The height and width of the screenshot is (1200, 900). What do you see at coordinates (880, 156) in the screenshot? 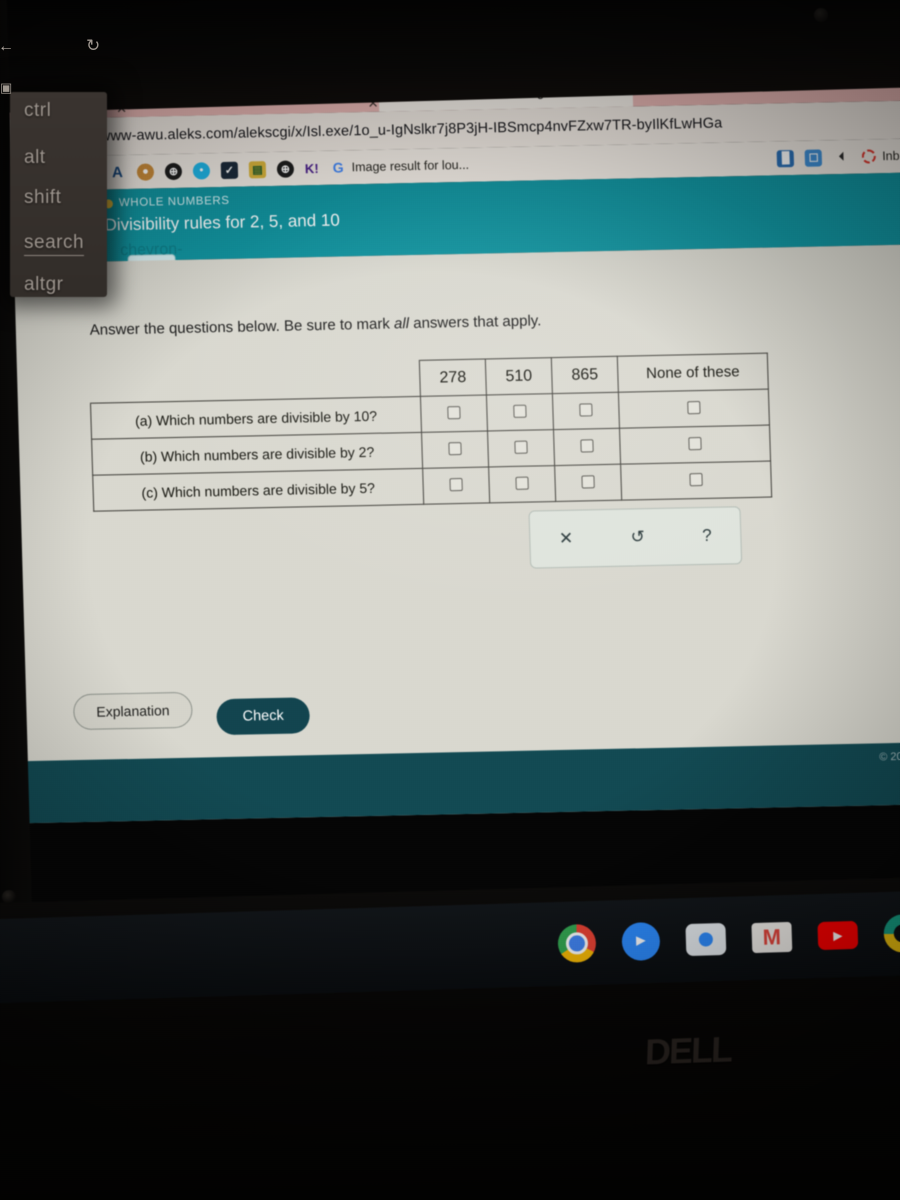
I see `bookmark-inbox: Inbox` at bounding box center [880, 156].